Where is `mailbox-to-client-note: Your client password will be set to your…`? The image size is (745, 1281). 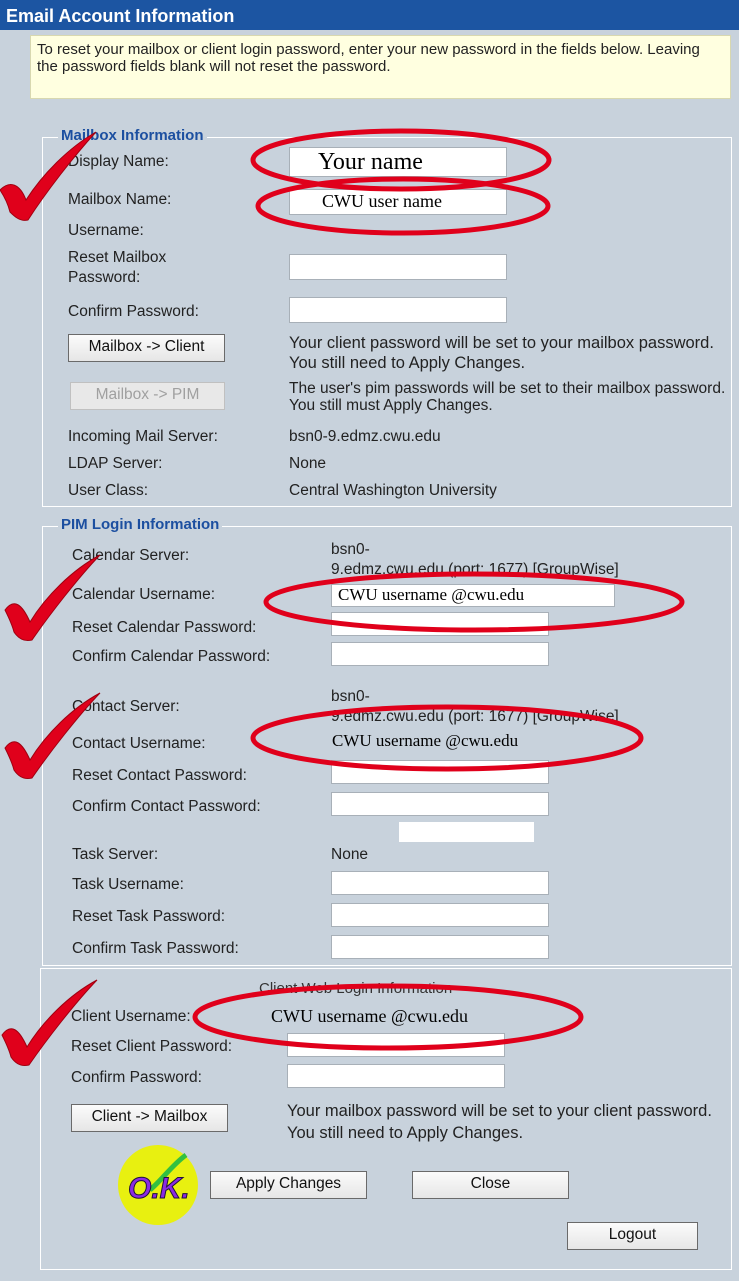
mailbox-to-client-note: Your client password will be set to your… is located at coordinates (501, 353).